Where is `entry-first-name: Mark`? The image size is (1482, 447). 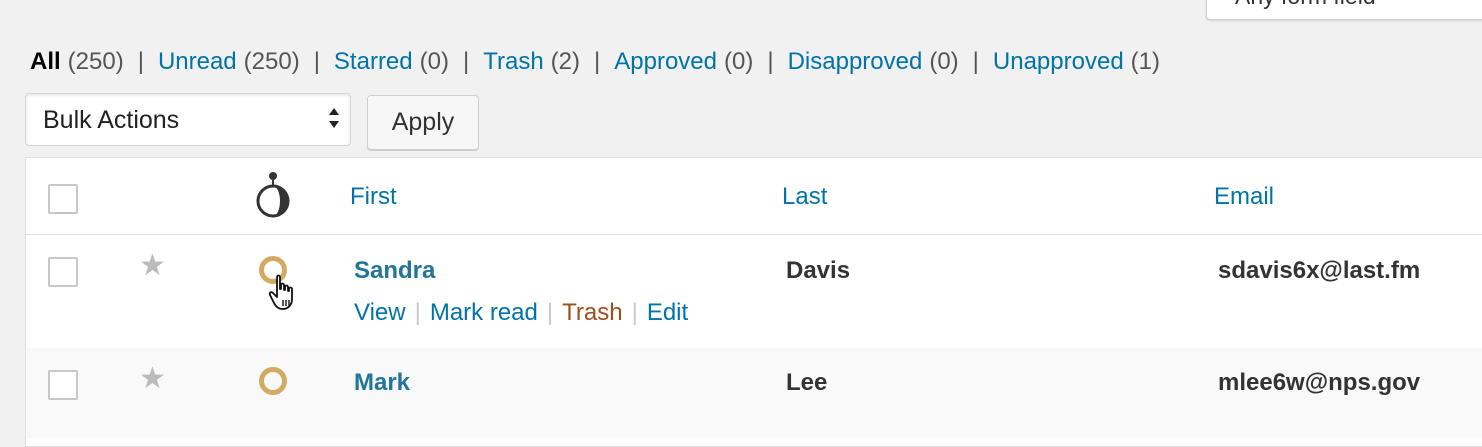 entry-first-name: Mark is located at coordinates (382, 383).